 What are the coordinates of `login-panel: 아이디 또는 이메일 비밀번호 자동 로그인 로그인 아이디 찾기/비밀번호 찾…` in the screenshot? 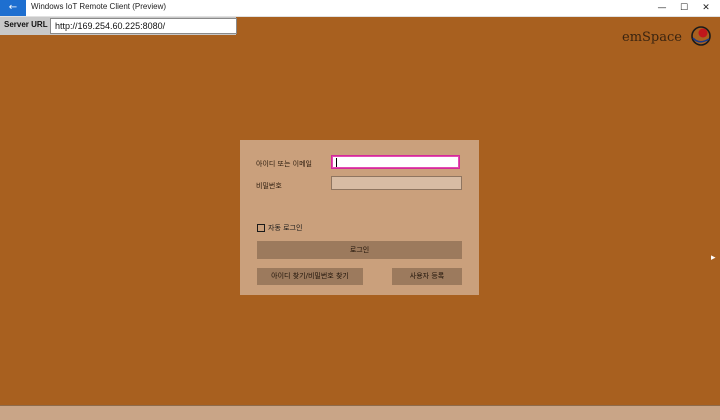 It's located at (359, 217).